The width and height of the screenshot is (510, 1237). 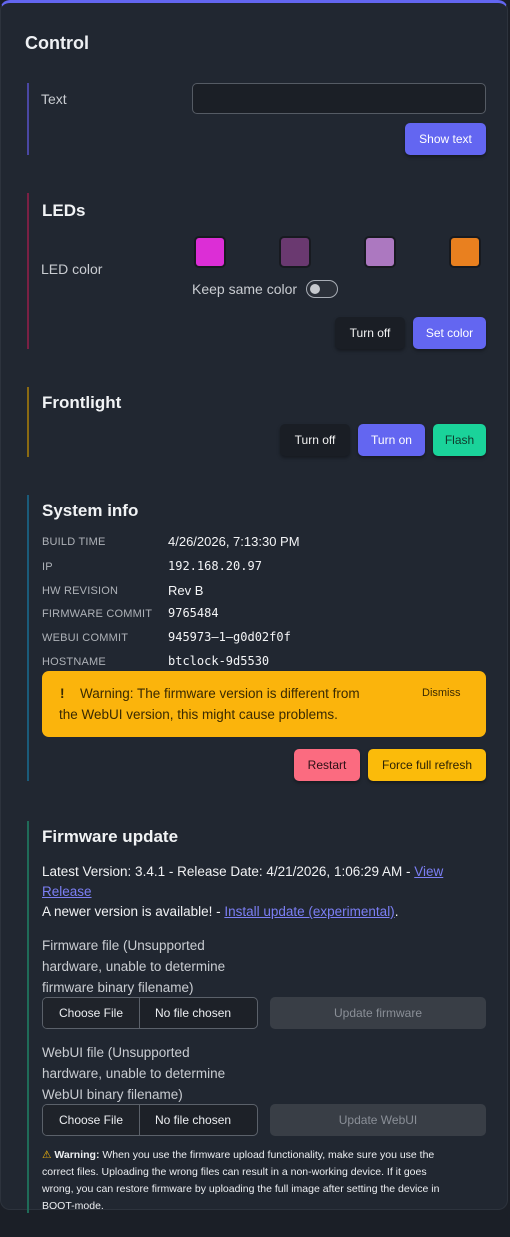 I want to click on warning-triangle-icon: ⚠, so click(x=47, y=1155).